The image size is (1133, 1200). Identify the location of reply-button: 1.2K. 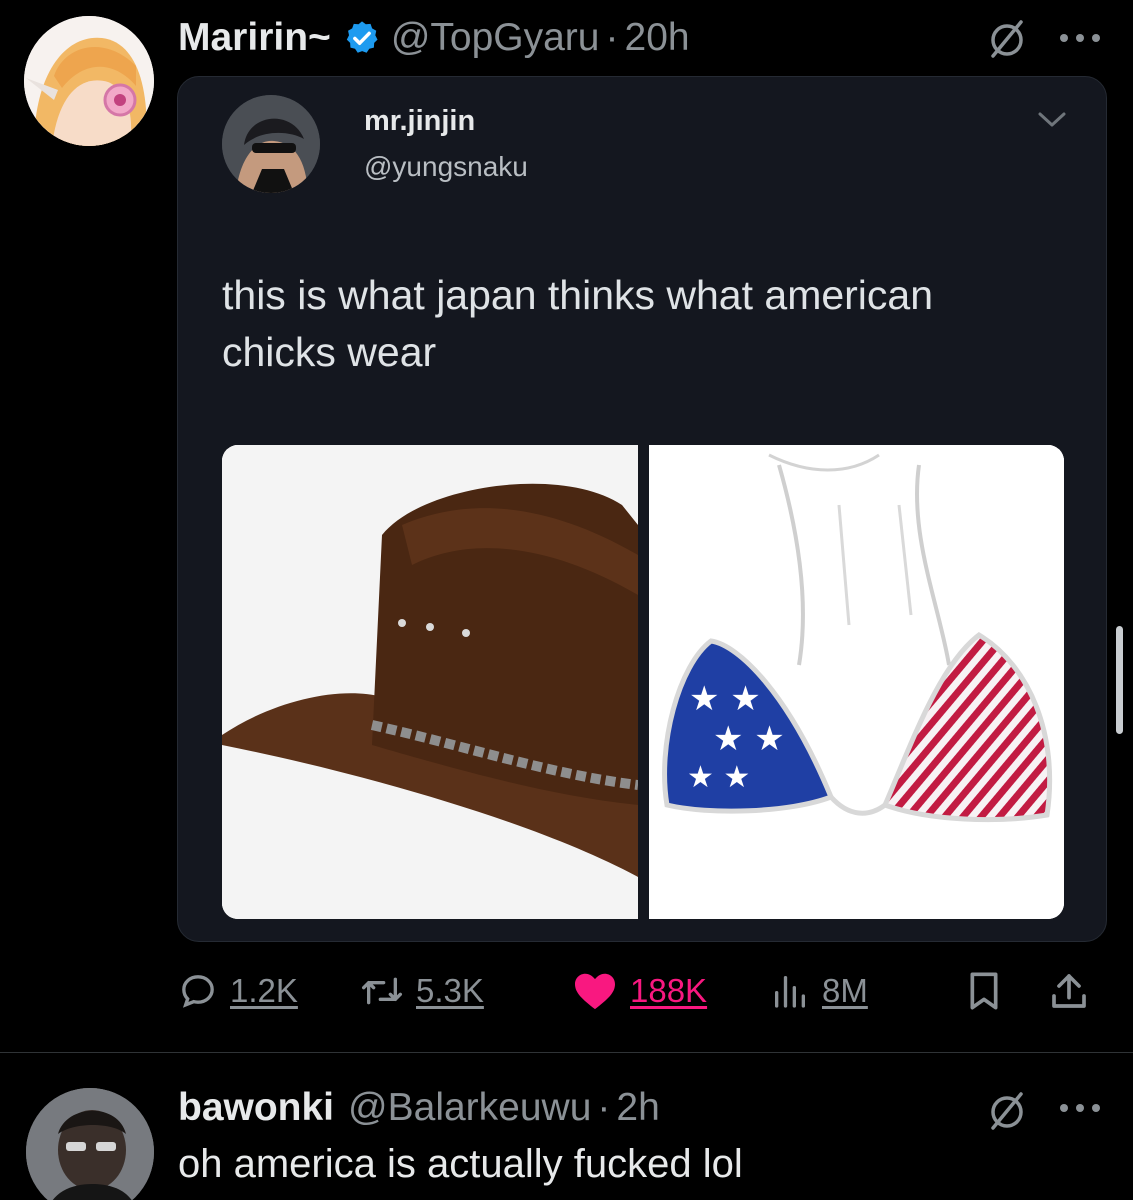
(238, 991).